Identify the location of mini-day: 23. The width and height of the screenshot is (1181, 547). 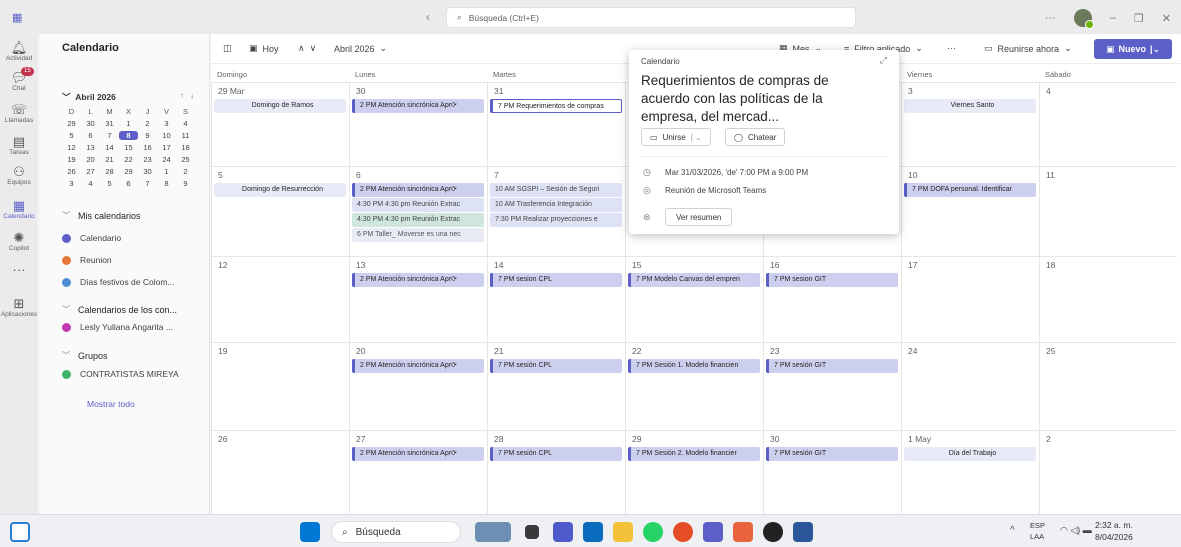
(147, 159).